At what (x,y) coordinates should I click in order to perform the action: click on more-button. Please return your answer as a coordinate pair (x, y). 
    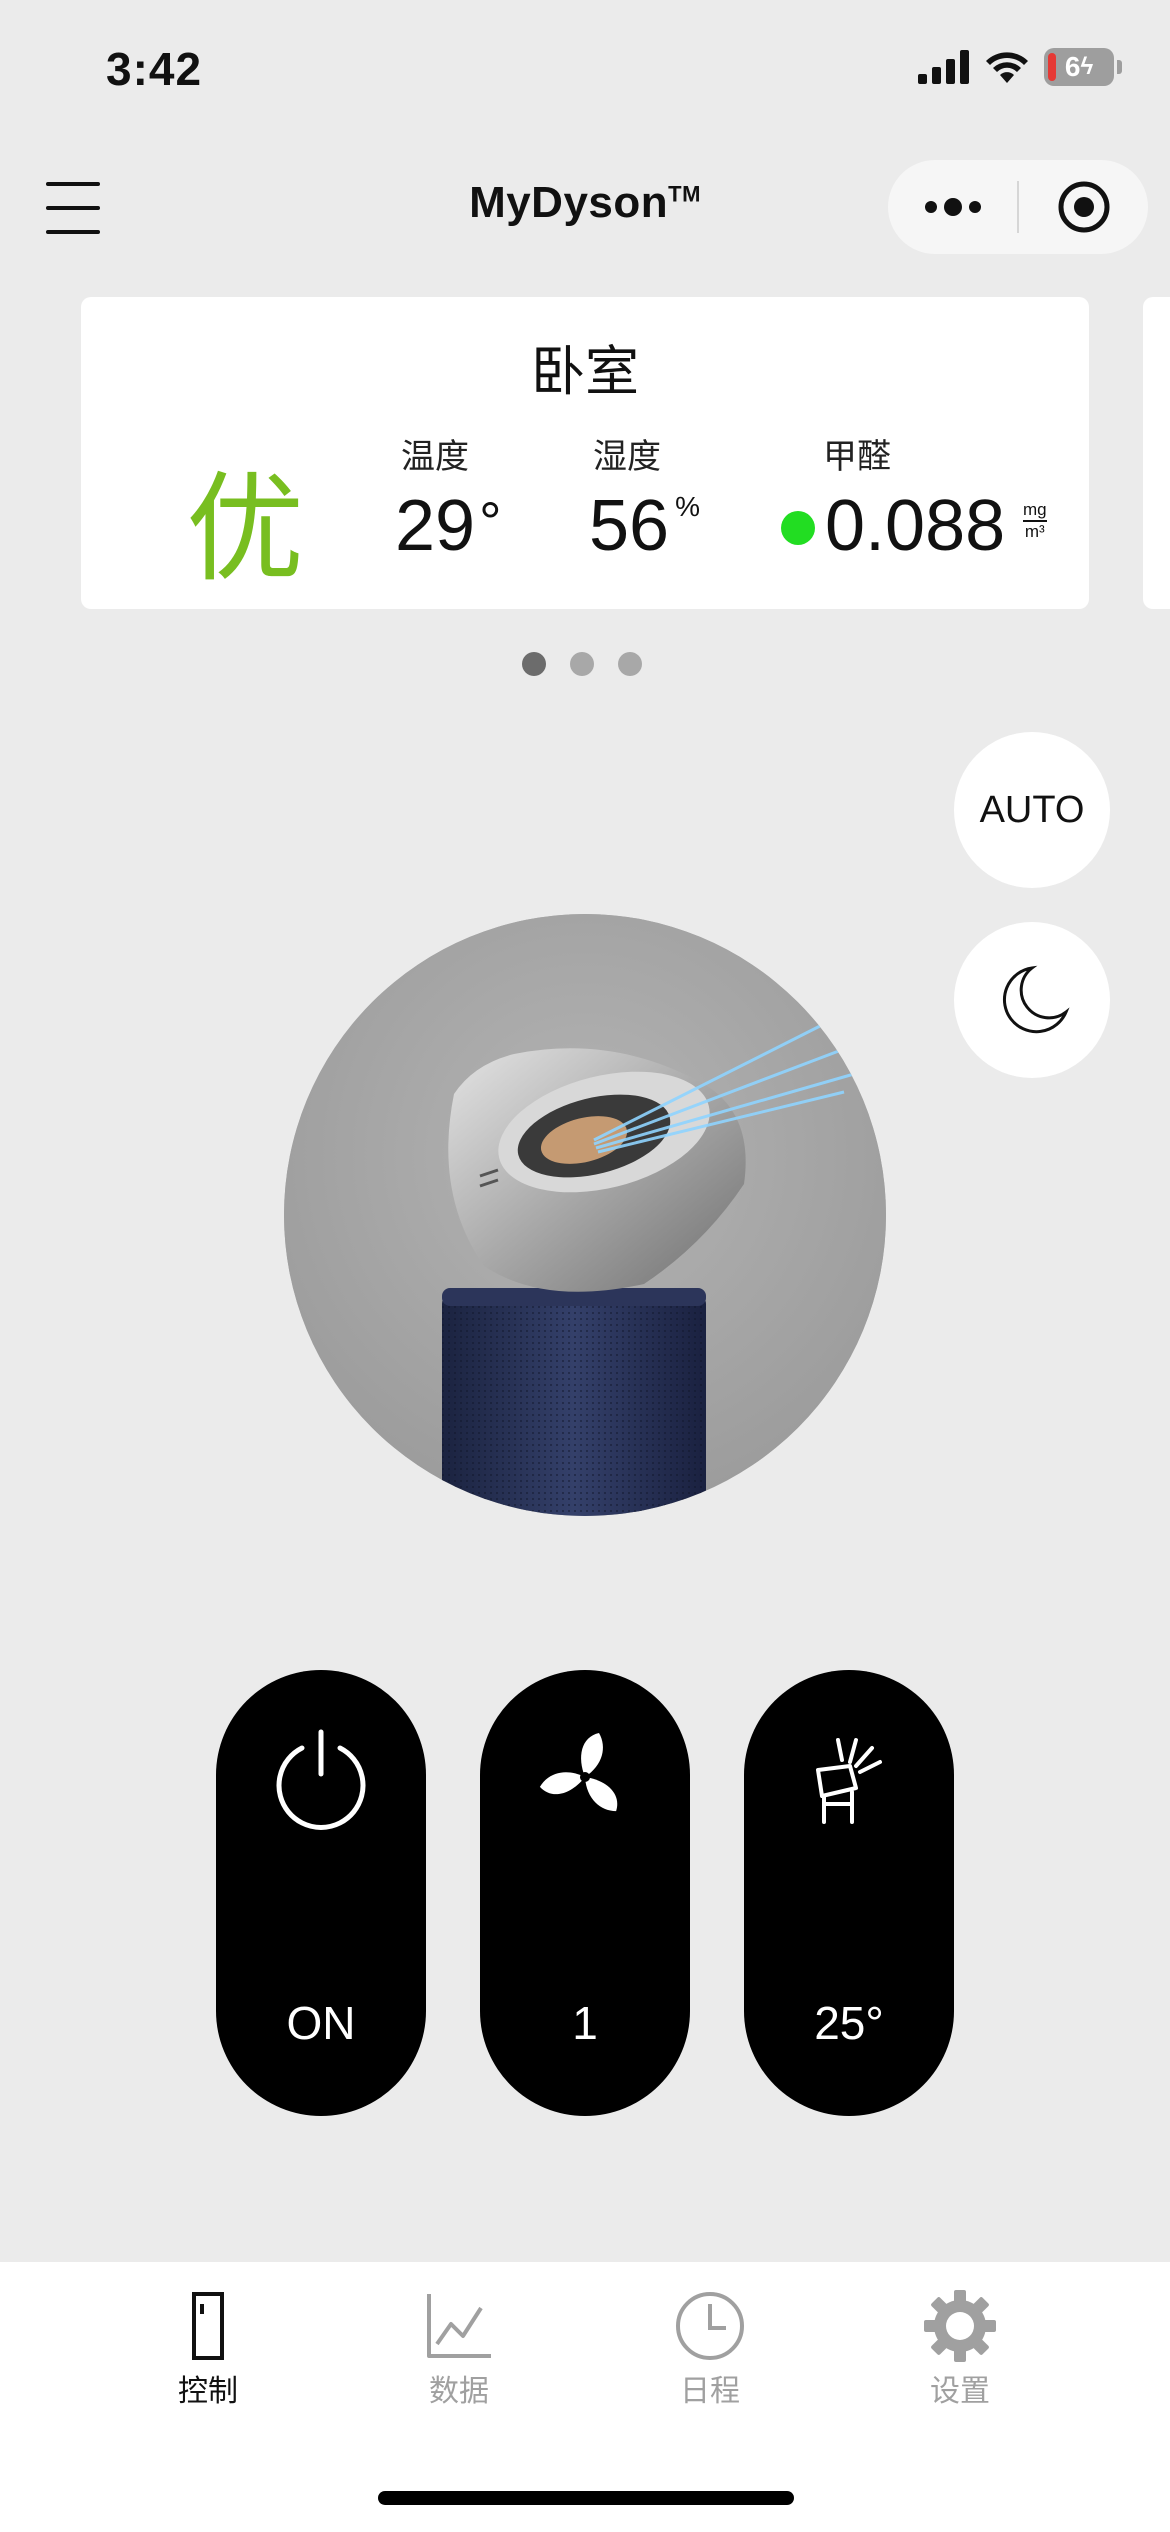
    Looking at the image, I should click on (952, 207).